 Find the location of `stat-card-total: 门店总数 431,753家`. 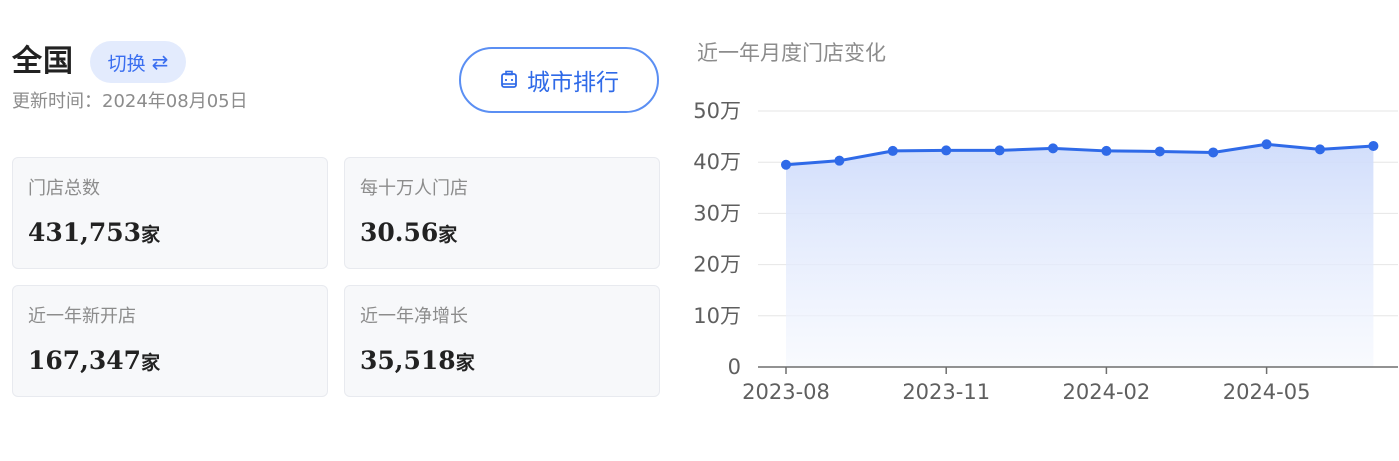

stat-card-total: 门店总数 431,753家 is located at coordinates (170, 213).